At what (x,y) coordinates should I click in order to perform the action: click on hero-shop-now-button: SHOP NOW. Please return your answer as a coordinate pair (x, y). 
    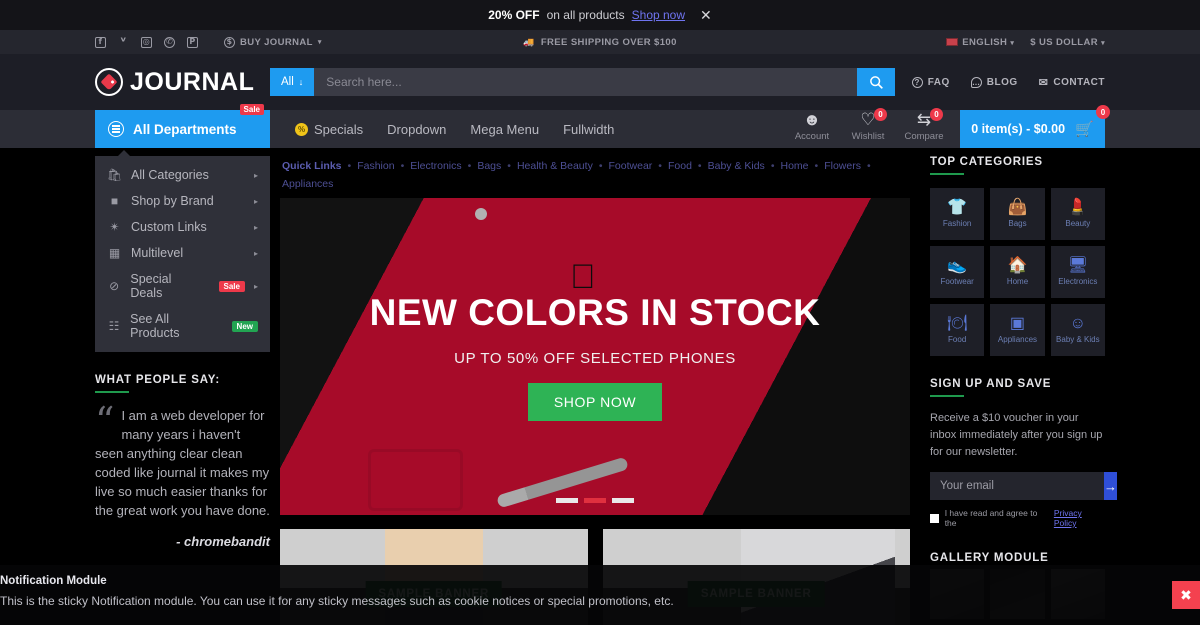
    Looking at the image, I should click on (595, 402).